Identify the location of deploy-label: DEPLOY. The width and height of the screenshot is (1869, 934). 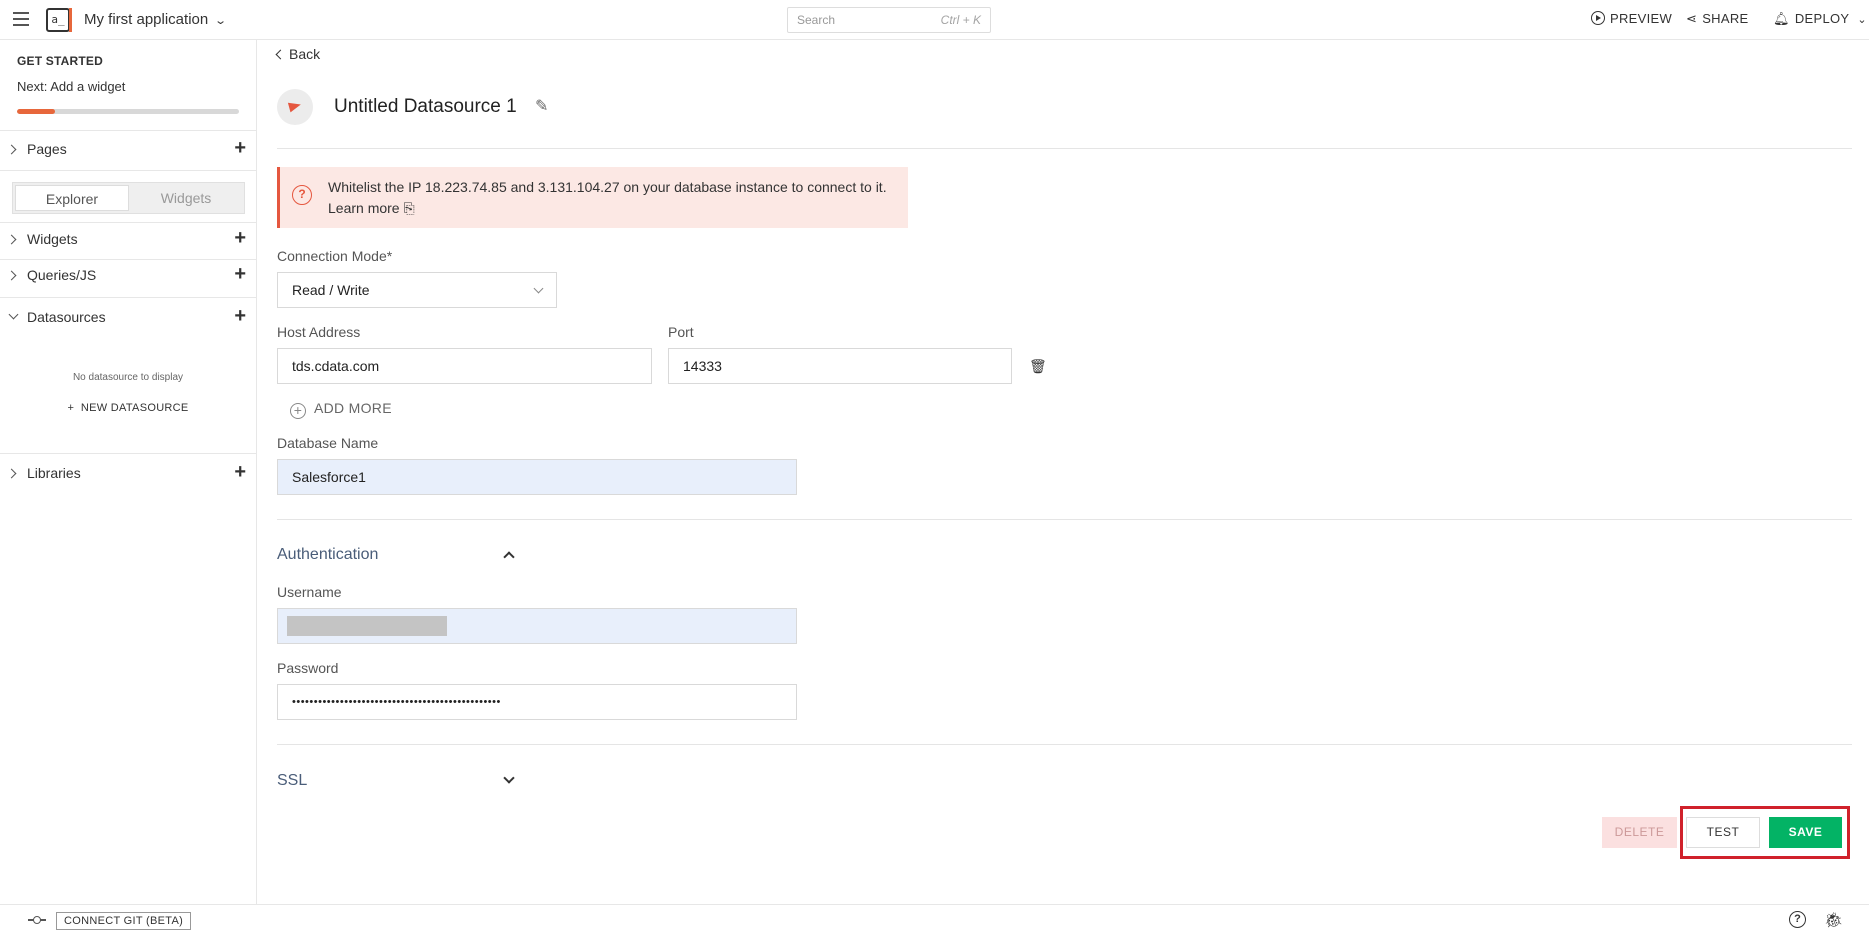
(1822, 18).